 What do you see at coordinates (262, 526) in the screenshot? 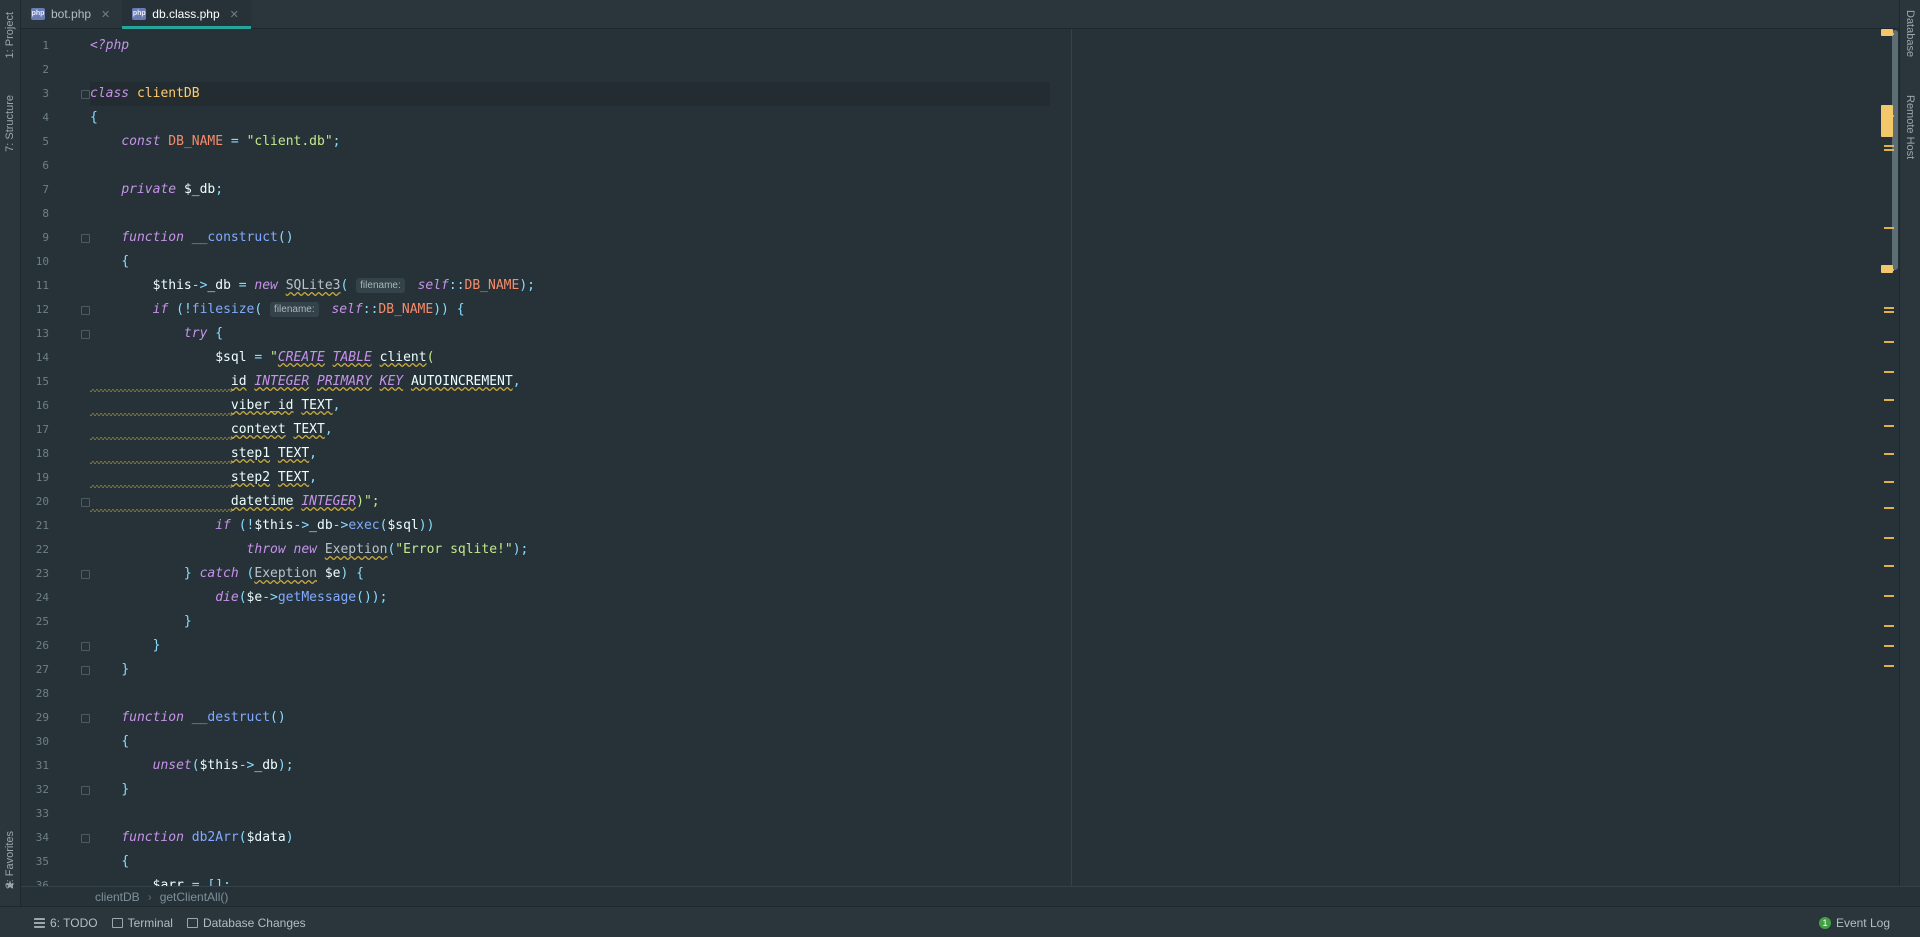
I see `code-line: if (!$this->_db->exec($sql))` at bounding box center [262, 526].